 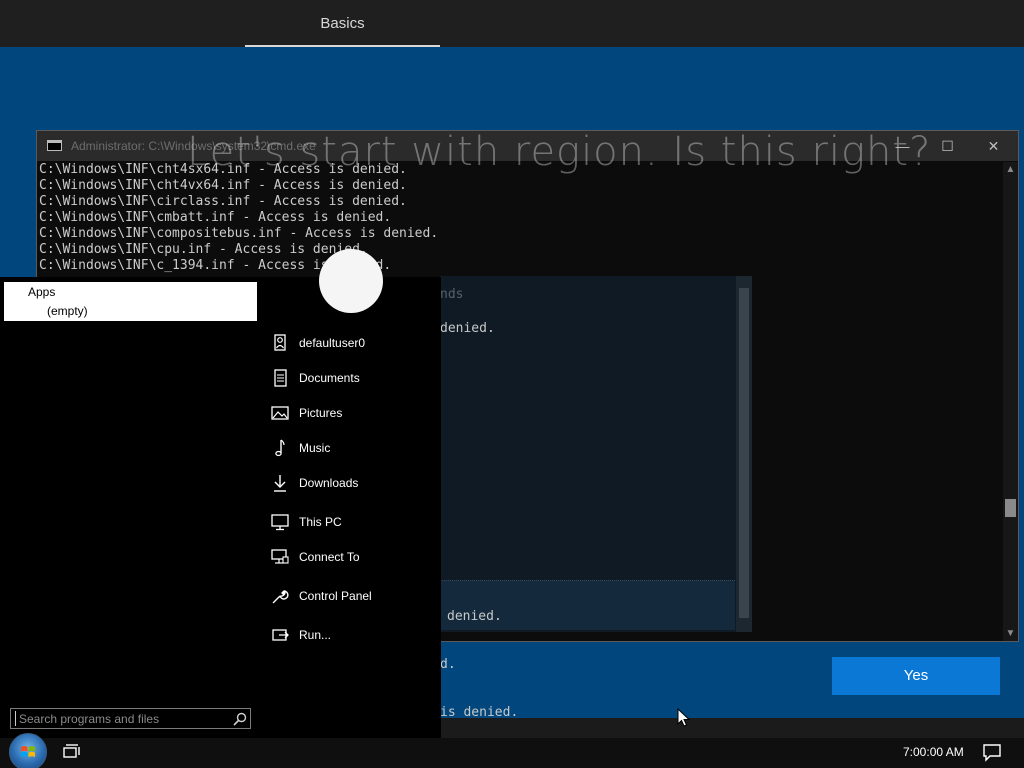 What do you see at coordinates (1010, 401) in the screenshot?
I see `console-scrollbar: ▲ ▼` at bounding box center [1010, 401].